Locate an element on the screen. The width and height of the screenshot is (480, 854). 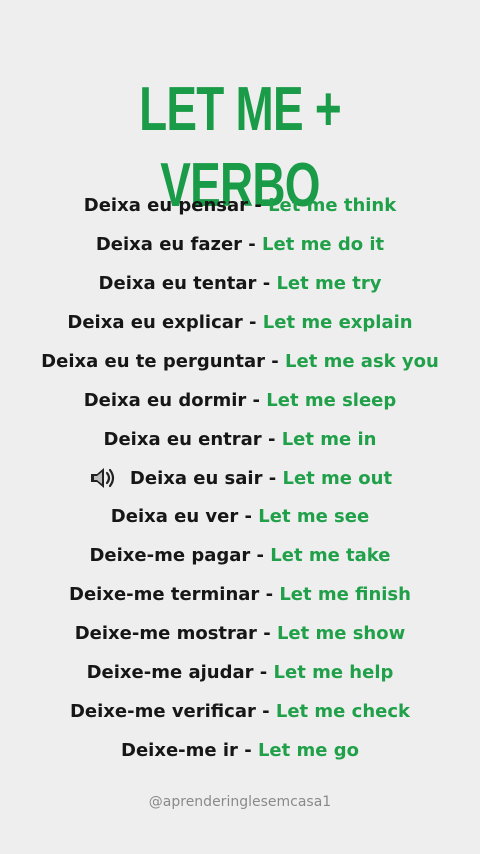
english-phrase: Let me out is located at coordinates (337, 478).